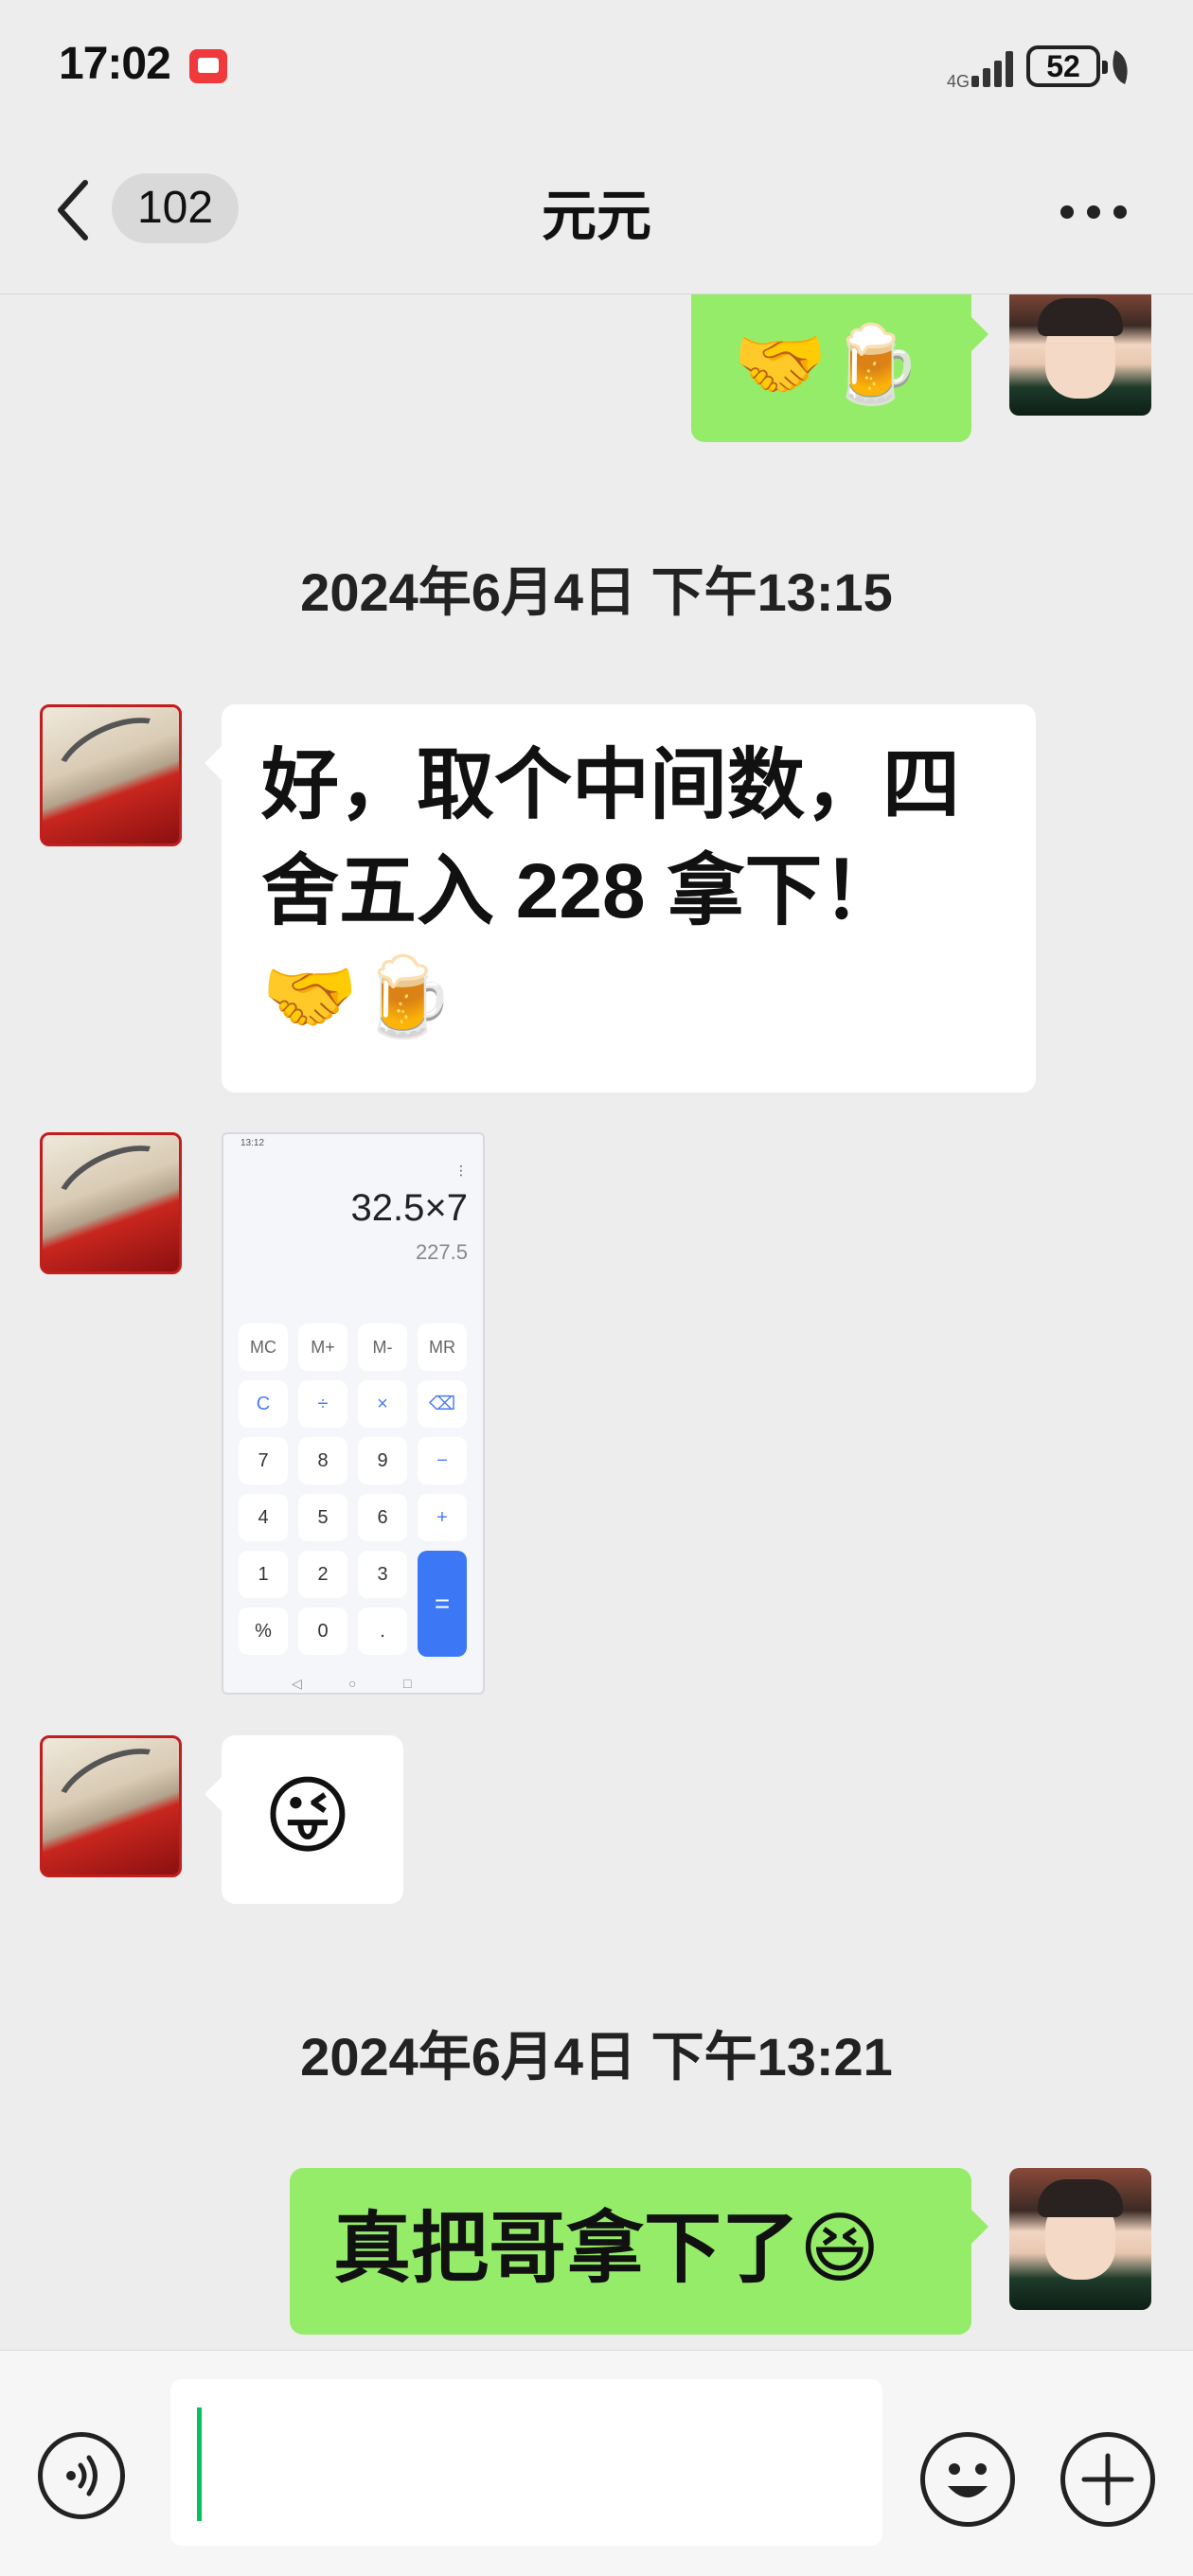 This screenshot has width=1193, height=2576. What do you see at coordinates (322, 1347) in the screenshot?
I see `calc-key: M+` at bounding box center [322, 1347].